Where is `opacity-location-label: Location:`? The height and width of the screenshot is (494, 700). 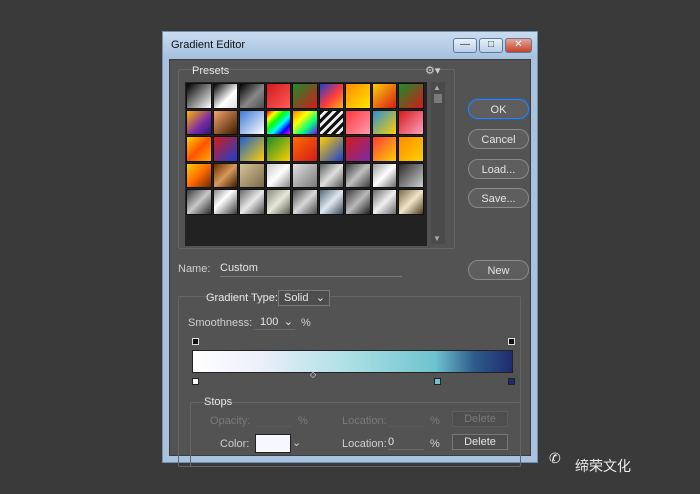
opacity-location-label: Location: is located at coordinates (364, 421).